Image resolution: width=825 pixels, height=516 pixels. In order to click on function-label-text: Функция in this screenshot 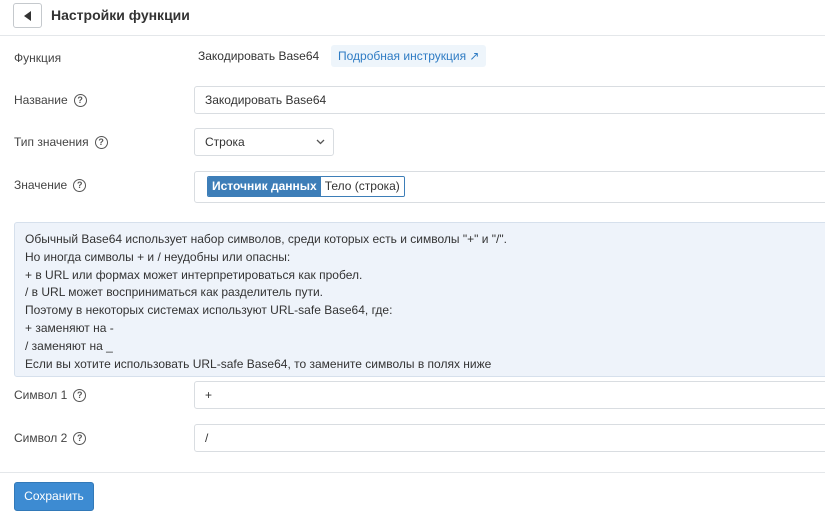, I will do `click(38, 58)`.